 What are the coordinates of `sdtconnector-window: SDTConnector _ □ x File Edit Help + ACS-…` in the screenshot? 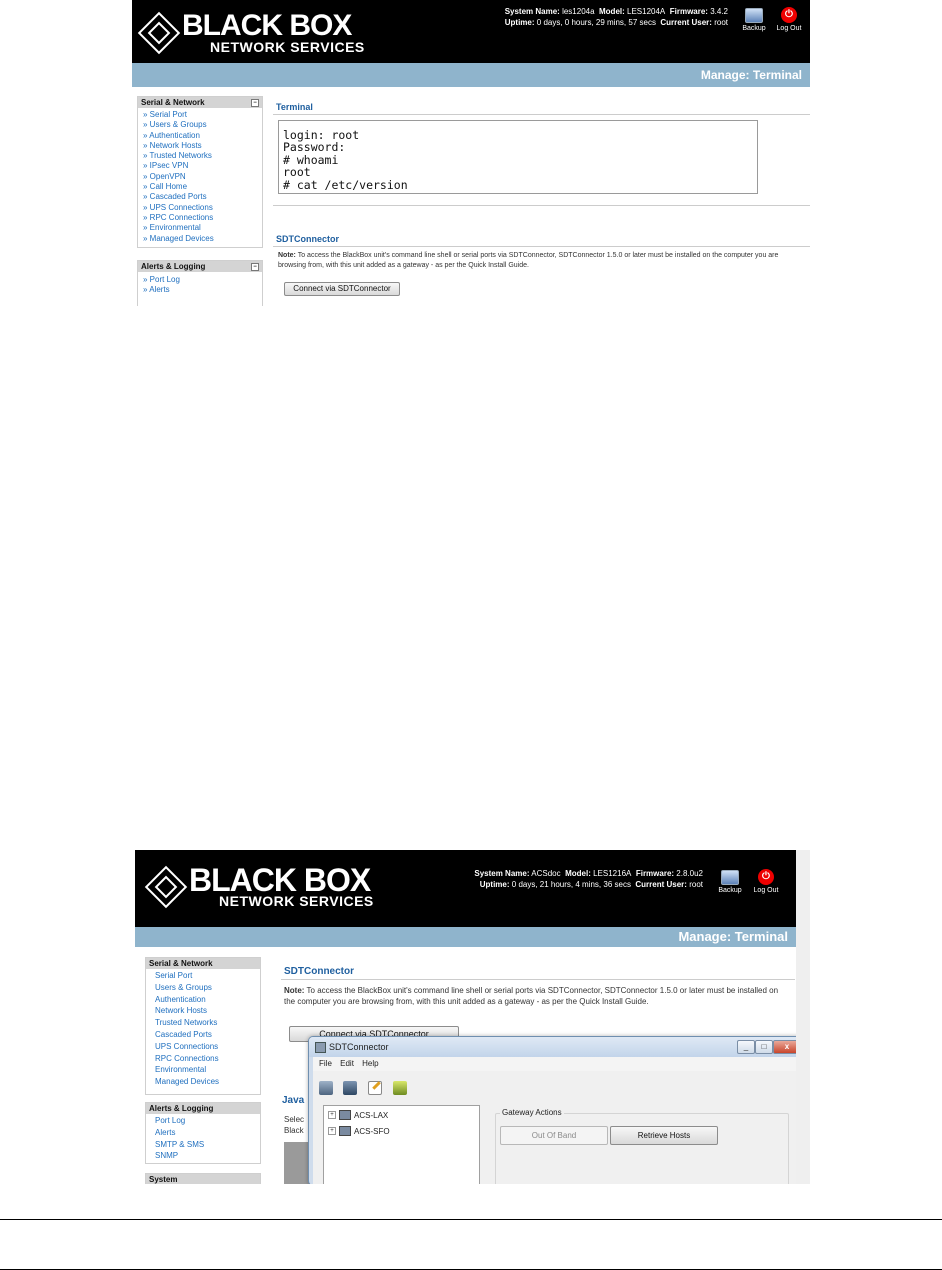 It's located at (552, 1110).